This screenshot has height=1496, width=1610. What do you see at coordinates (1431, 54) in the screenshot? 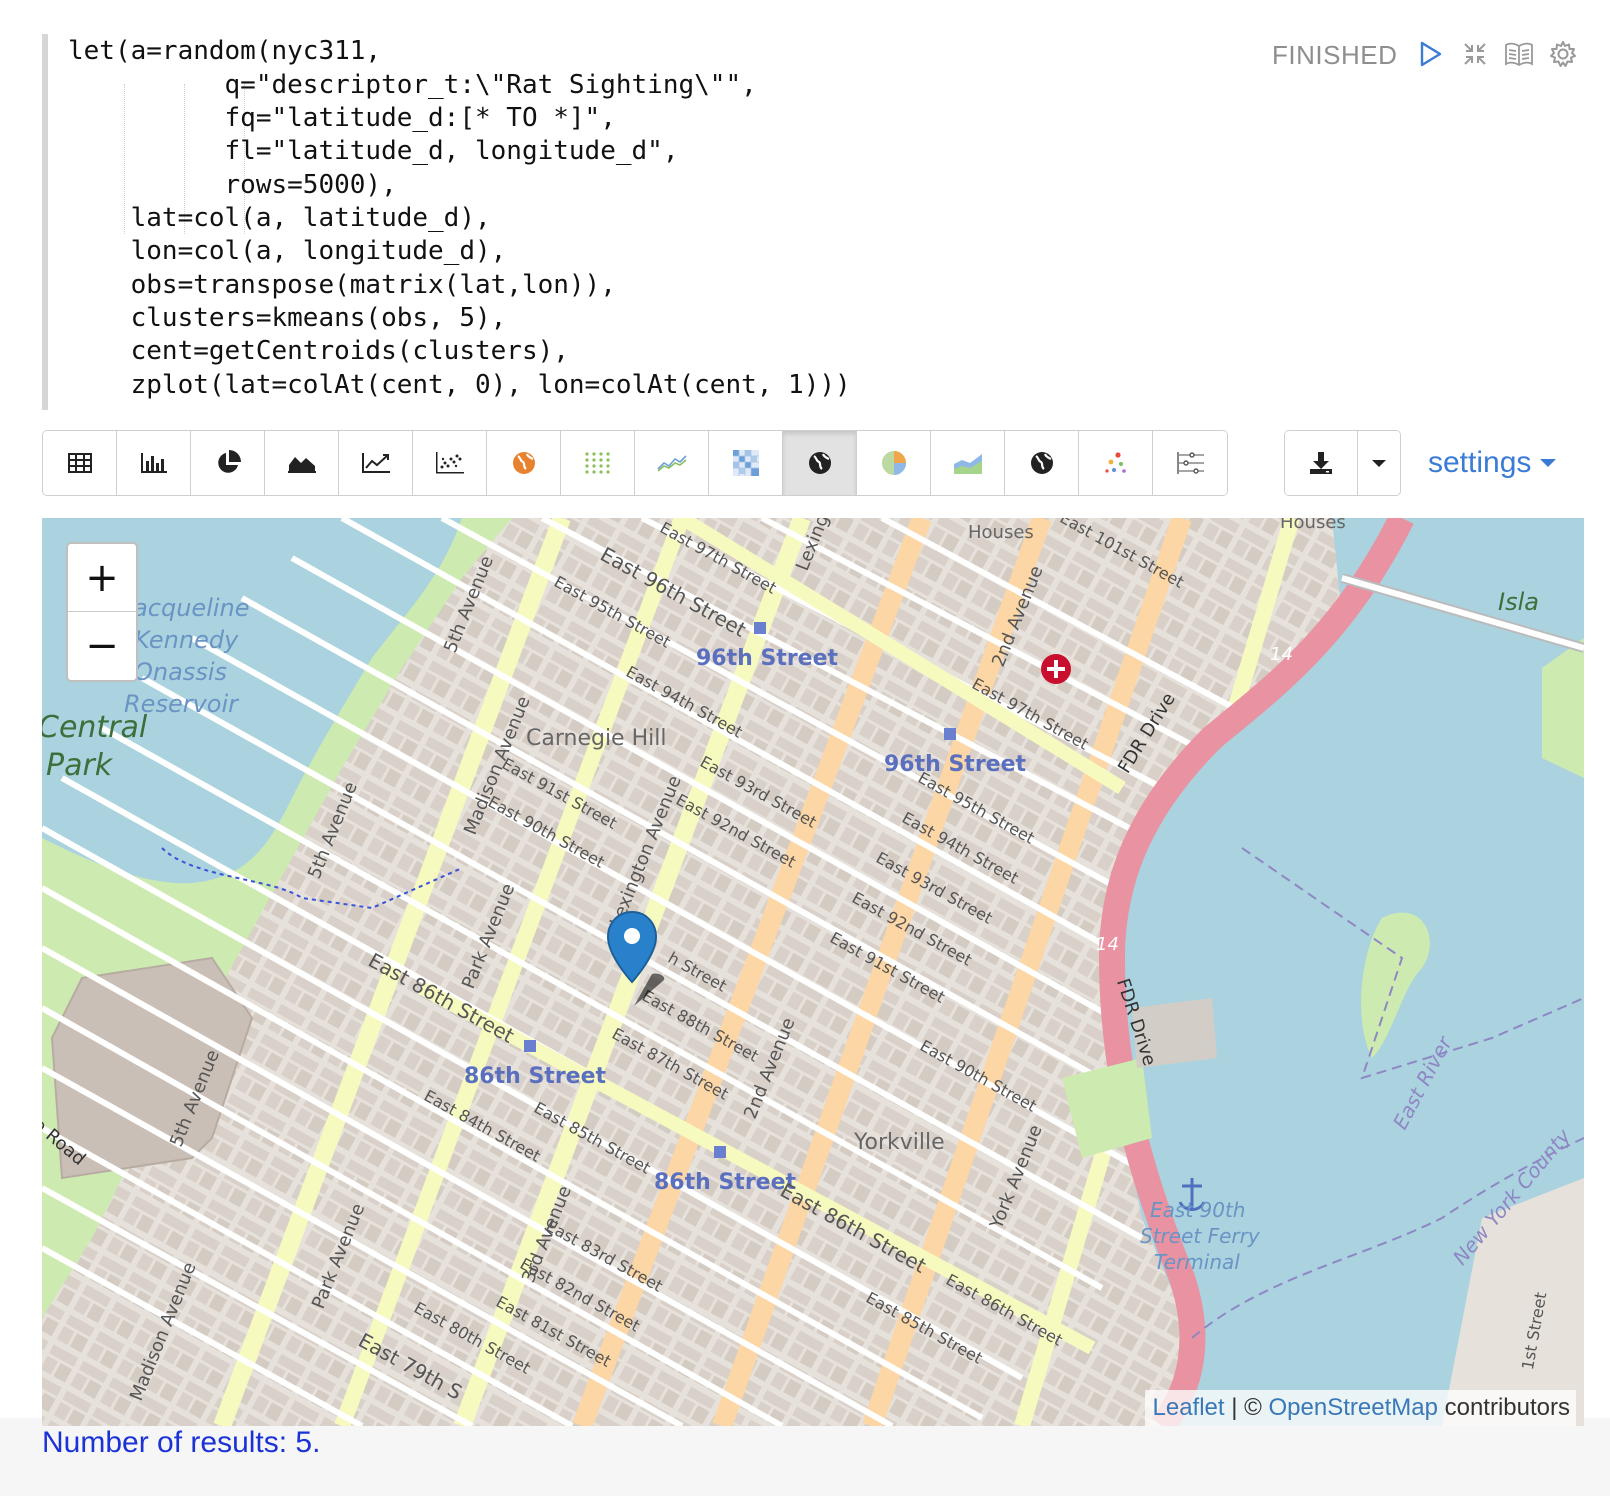
I see `run-icon` at bounding box center [1431, 54].